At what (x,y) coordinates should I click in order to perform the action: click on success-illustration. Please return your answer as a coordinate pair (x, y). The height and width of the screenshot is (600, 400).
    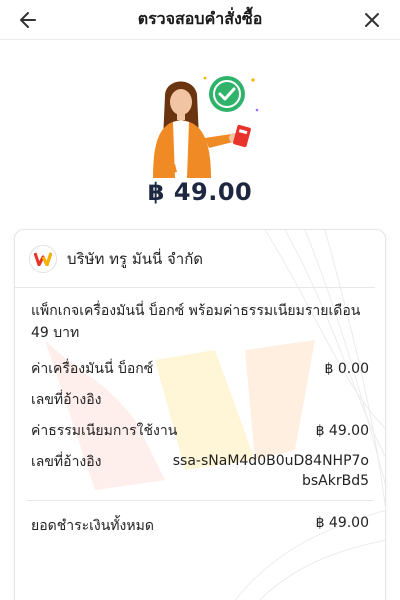
    Looking at the image, I should click on (200, 128).